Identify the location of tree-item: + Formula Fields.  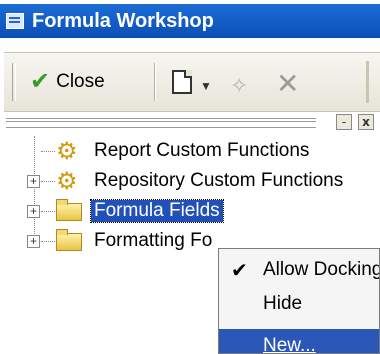
(190, 211).